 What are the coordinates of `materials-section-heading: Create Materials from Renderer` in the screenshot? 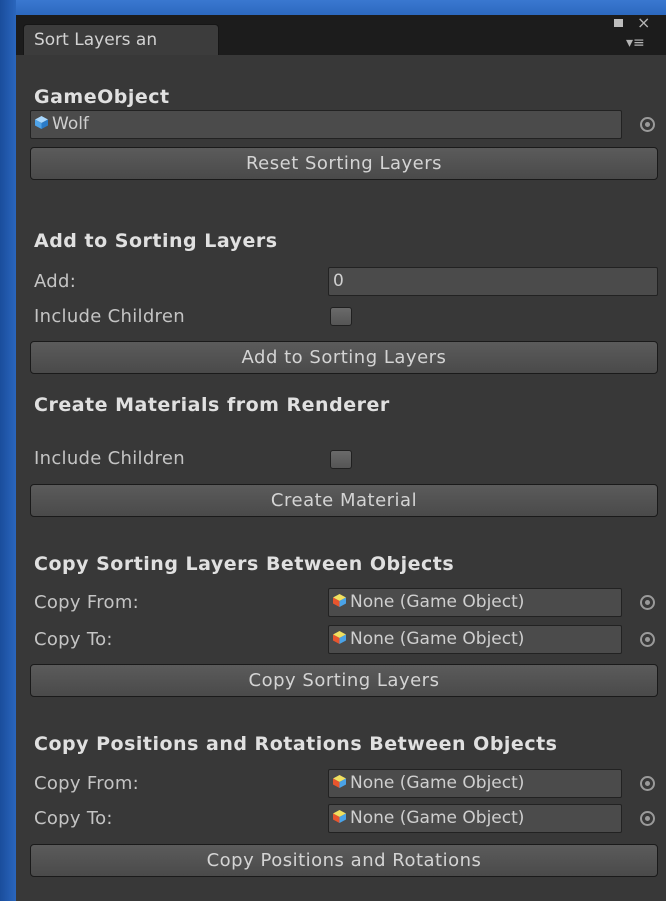 It's located at (212, 405).